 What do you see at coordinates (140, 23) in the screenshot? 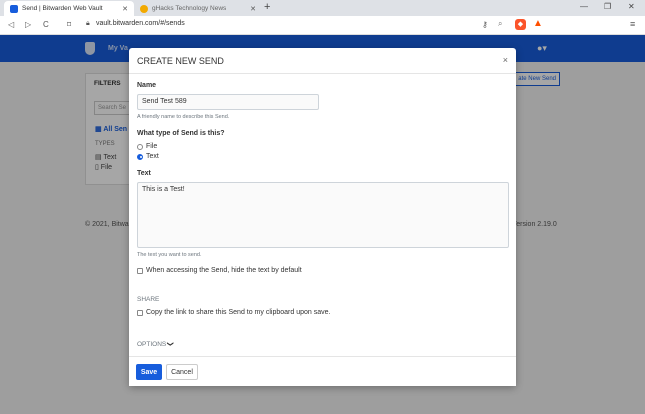
I see `url-field: vault.bitwarden.com/#/sends` at bounding box center [140, 23].